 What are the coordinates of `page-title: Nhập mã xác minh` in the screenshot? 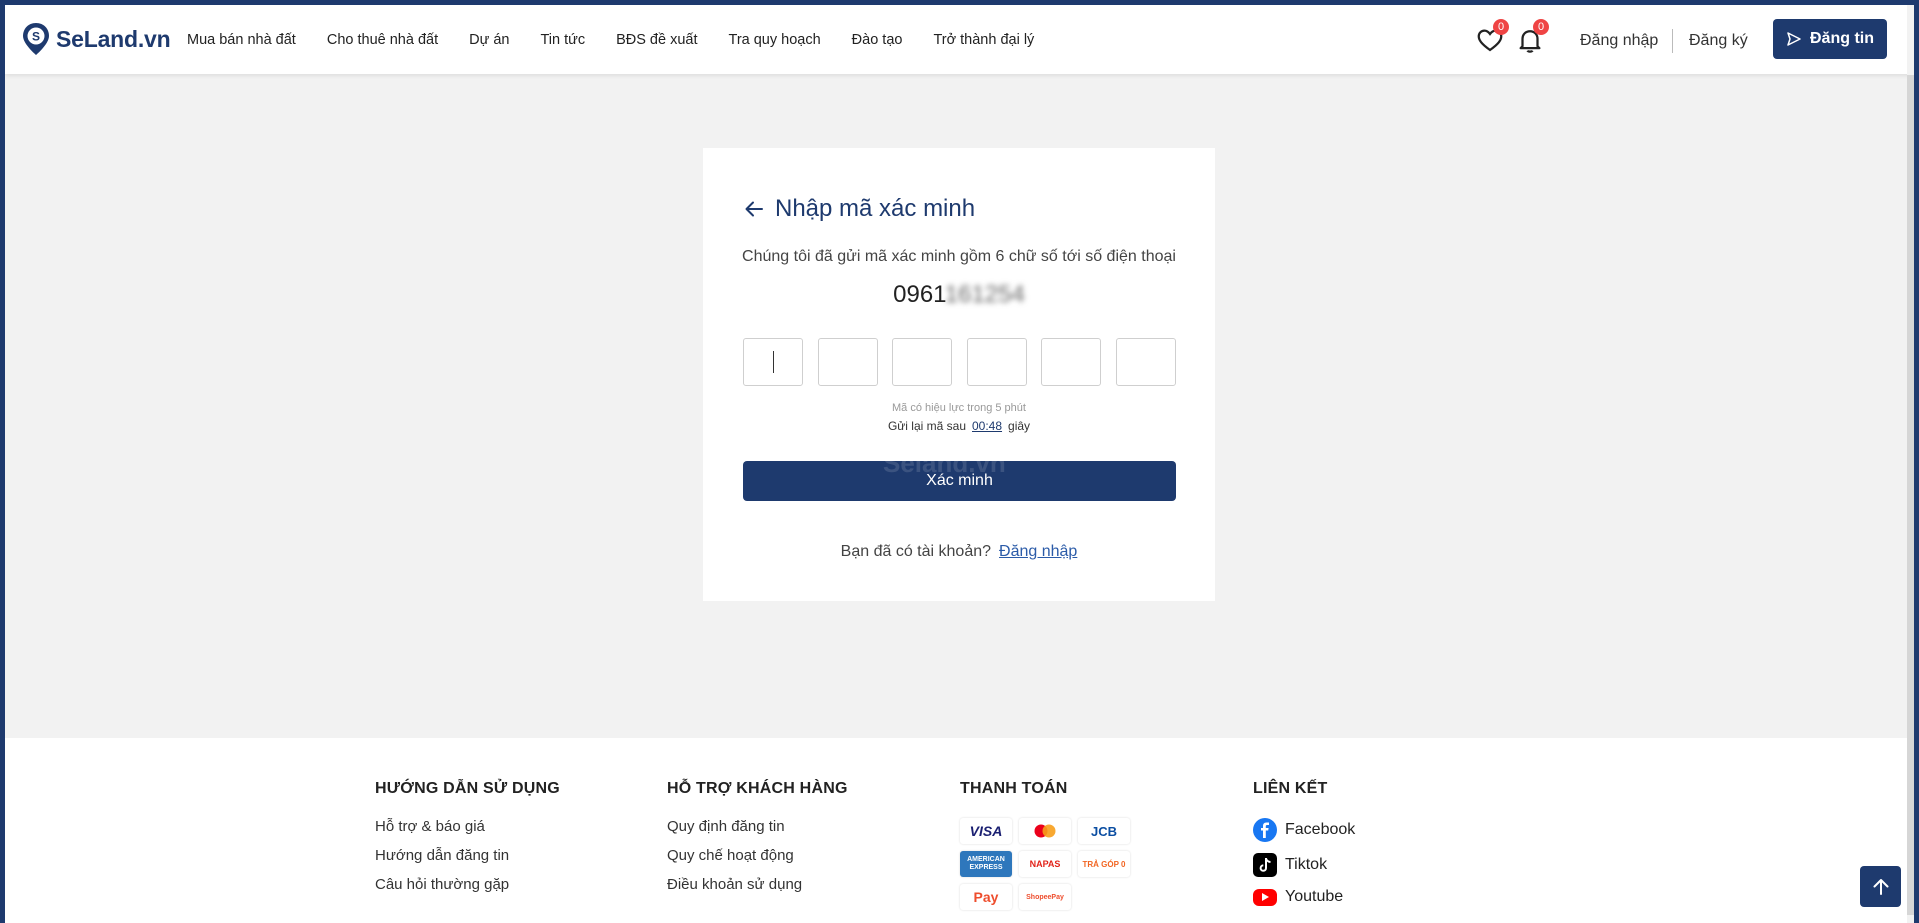 It's located at (875, 208).